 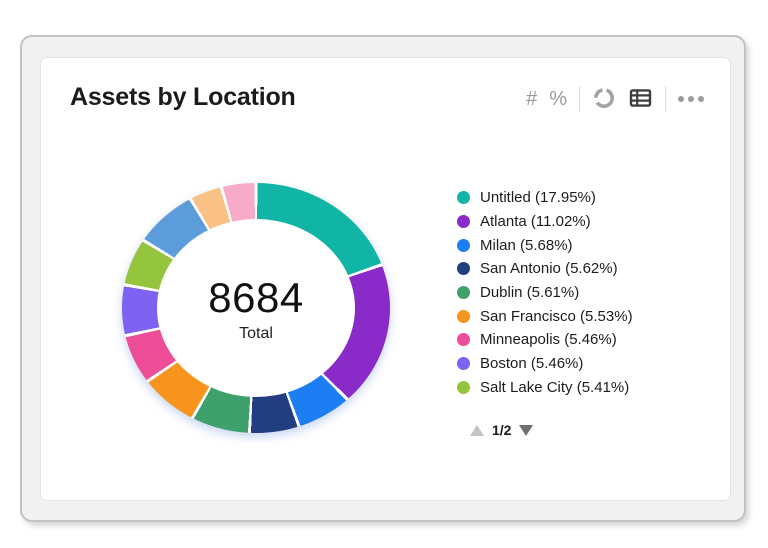 I want to click on legend-item: Boston (5.46%), so click(x=545, y=364).